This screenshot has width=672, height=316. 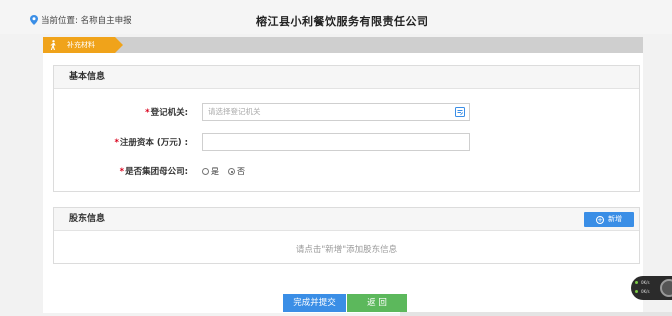 I want to click on radio-no-label: 否, so click(x=241, y=171).